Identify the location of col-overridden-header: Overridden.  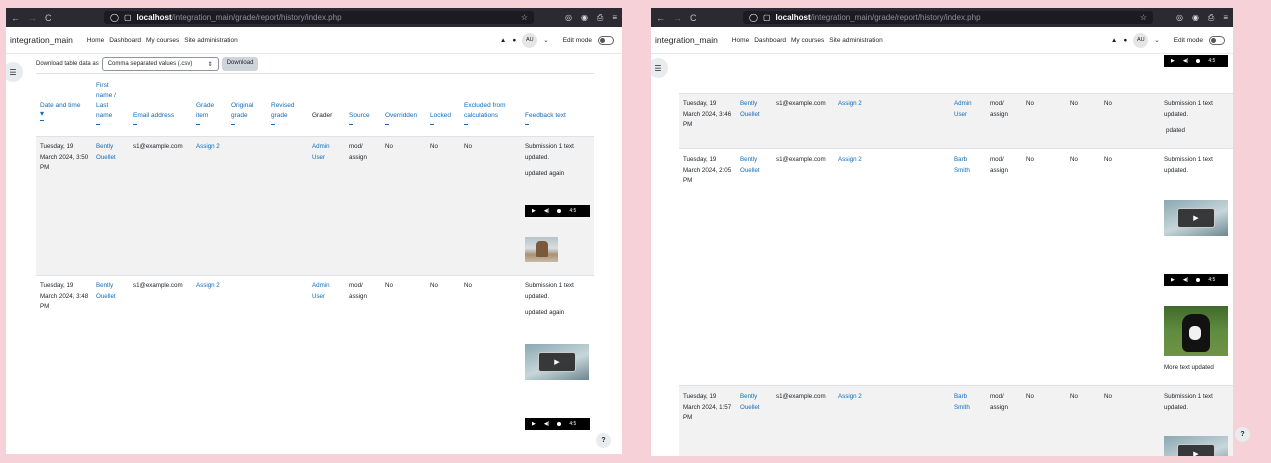
(401, 118).